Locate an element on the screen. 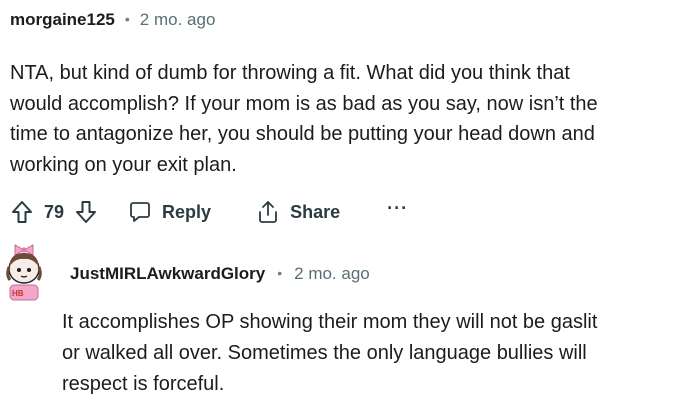 The image size is (700, 408). reply-header: JustMIRLAwkwardGlory • 2 mo. ago is located at coordinates (220, 274).